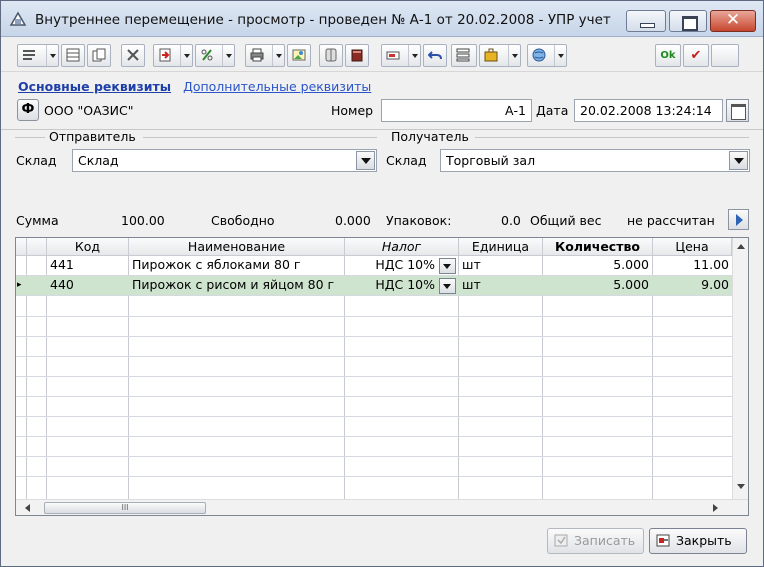  I want to click on sender-warehouse-value: Склад, so click(98, 160).